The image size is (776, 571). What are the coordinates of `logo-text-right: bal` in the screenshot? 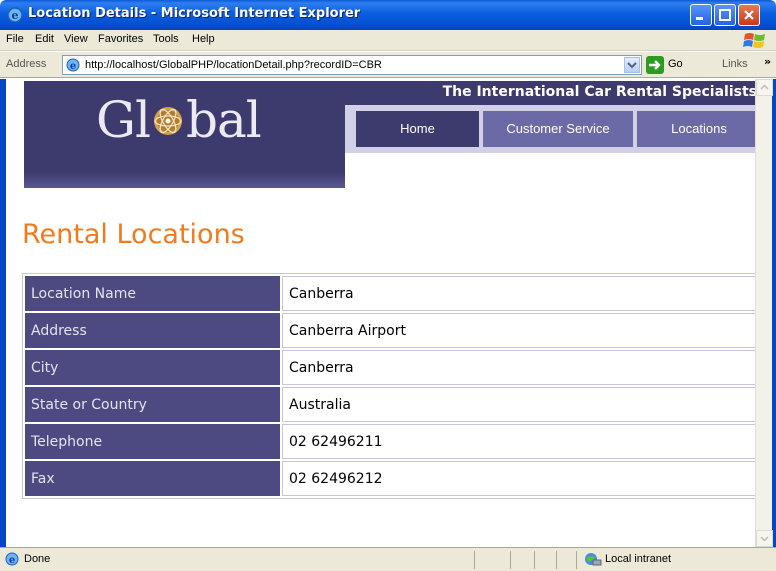 It's located at (223, 120).